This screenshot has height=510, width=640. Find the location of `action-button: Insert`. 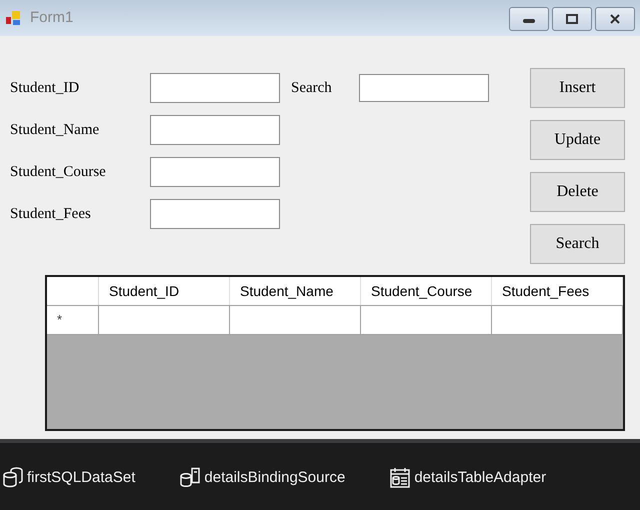

action-button: Insert is located at coordinates (577, 88).